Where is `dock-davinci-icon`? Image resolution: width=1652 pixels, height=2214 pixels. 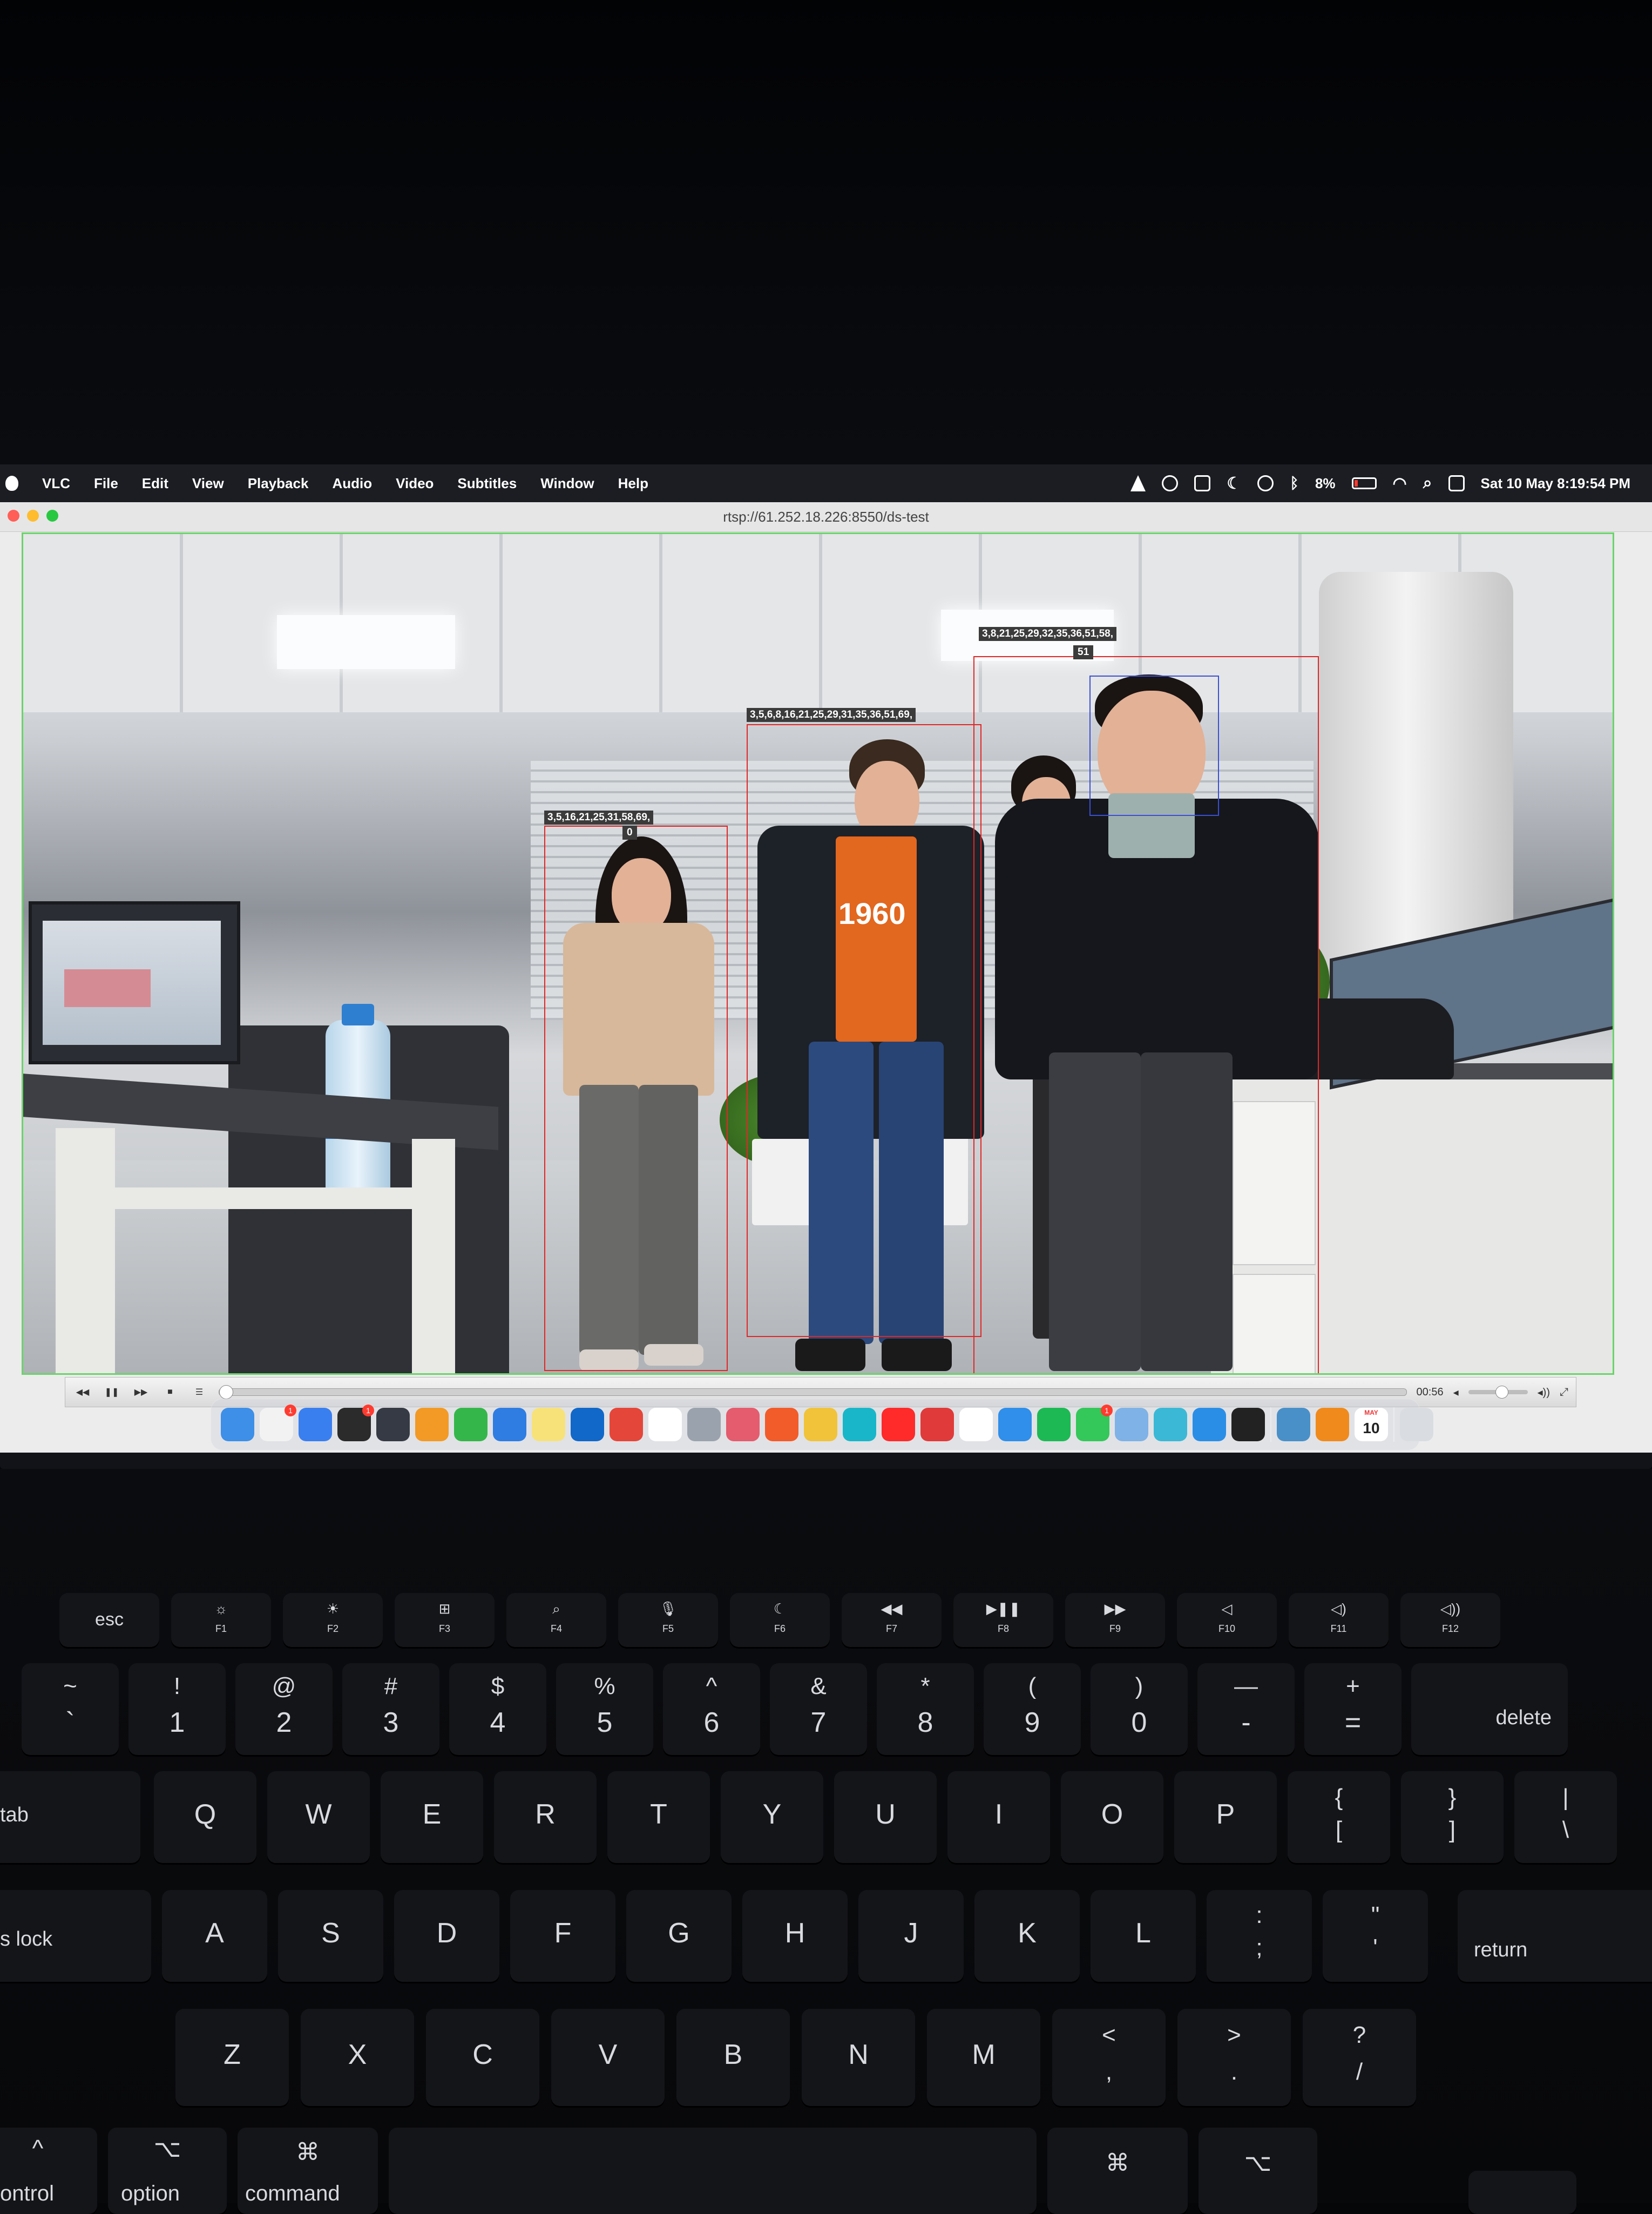
dock-davinci-icon is located at coordinates (937, 1425).